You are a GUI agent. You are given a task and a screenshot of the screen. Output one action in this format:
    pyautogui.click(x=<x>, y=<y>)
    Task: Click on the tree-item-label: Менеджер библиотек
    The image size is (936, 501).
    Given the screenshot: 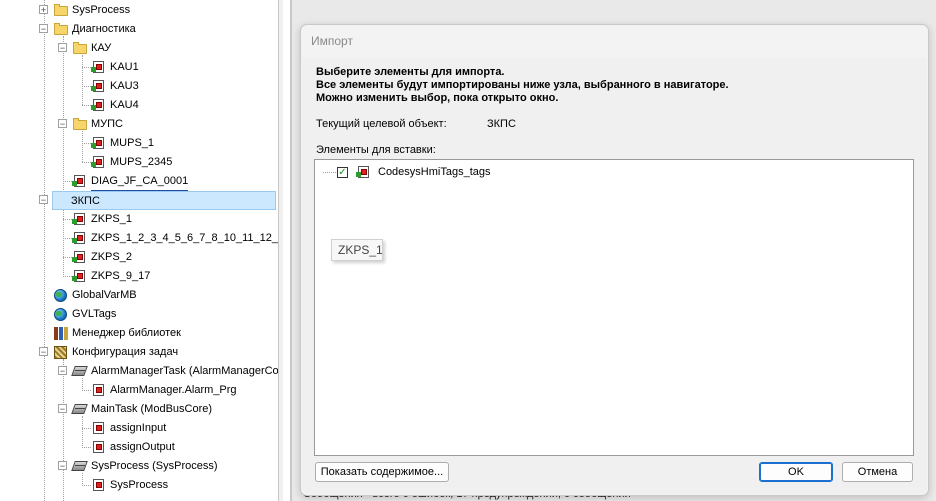 What is the action you would take?
    pyautogui.click(x=126, y=333)
    